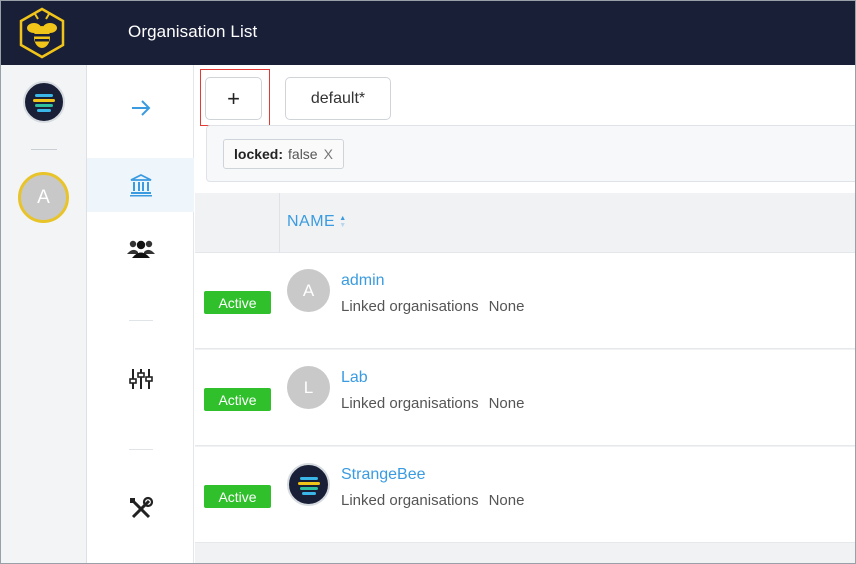  Describe the element at coordinates (342, 222) in the screenshot. I see `sort-icon: ▲ ▼` at that location.